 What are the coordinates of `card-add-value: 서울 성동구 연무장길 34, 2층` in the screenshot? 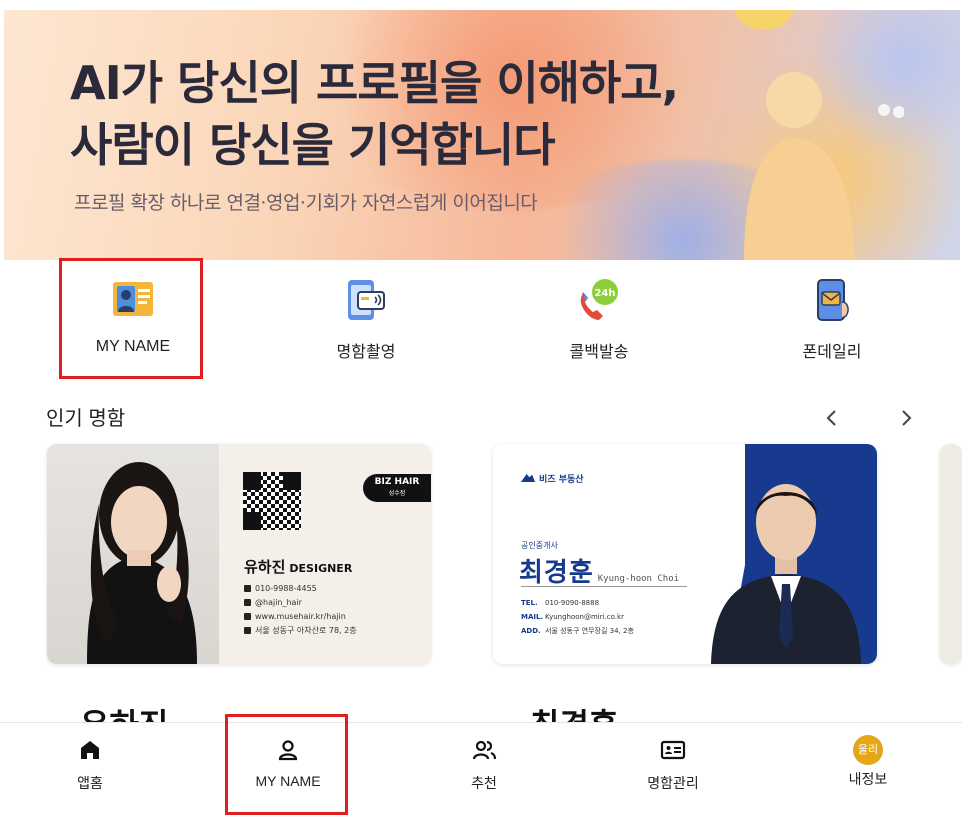 It's located at (589, 631).